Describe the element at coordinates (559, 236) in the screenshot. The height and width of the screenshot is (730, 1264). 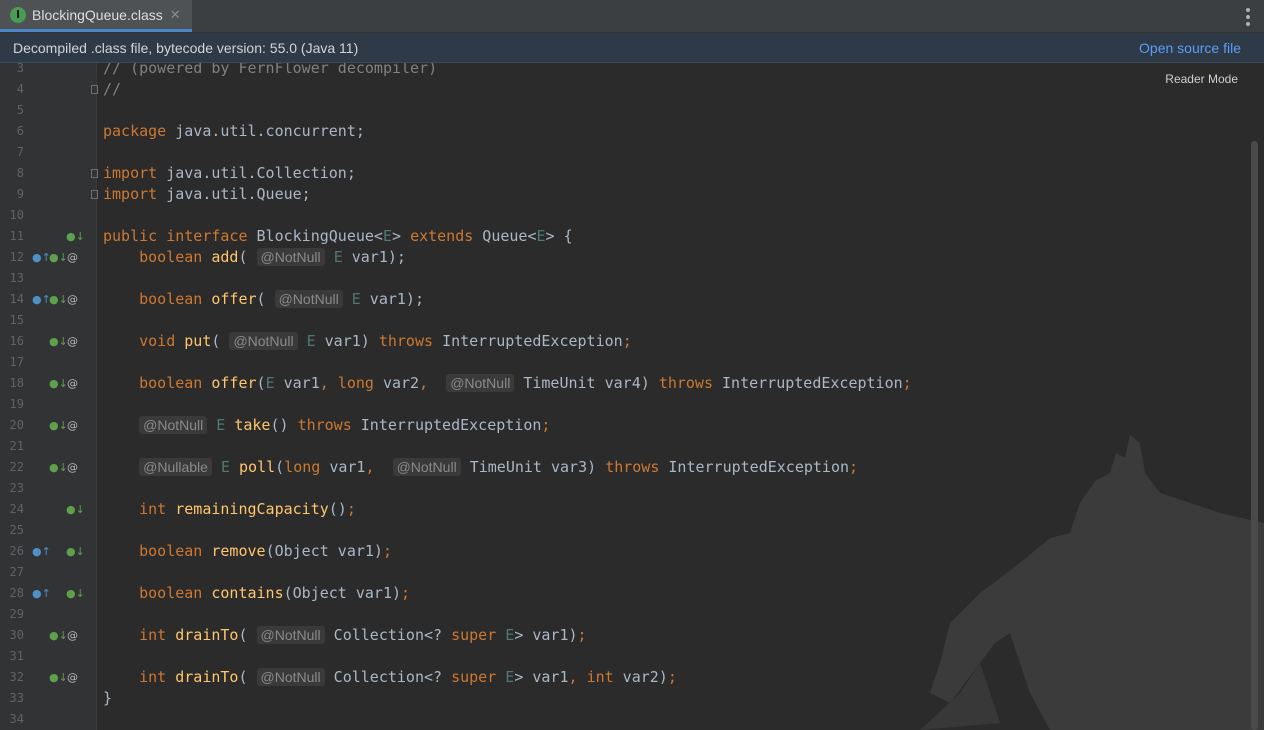
I see `code-text: > {` at that location.